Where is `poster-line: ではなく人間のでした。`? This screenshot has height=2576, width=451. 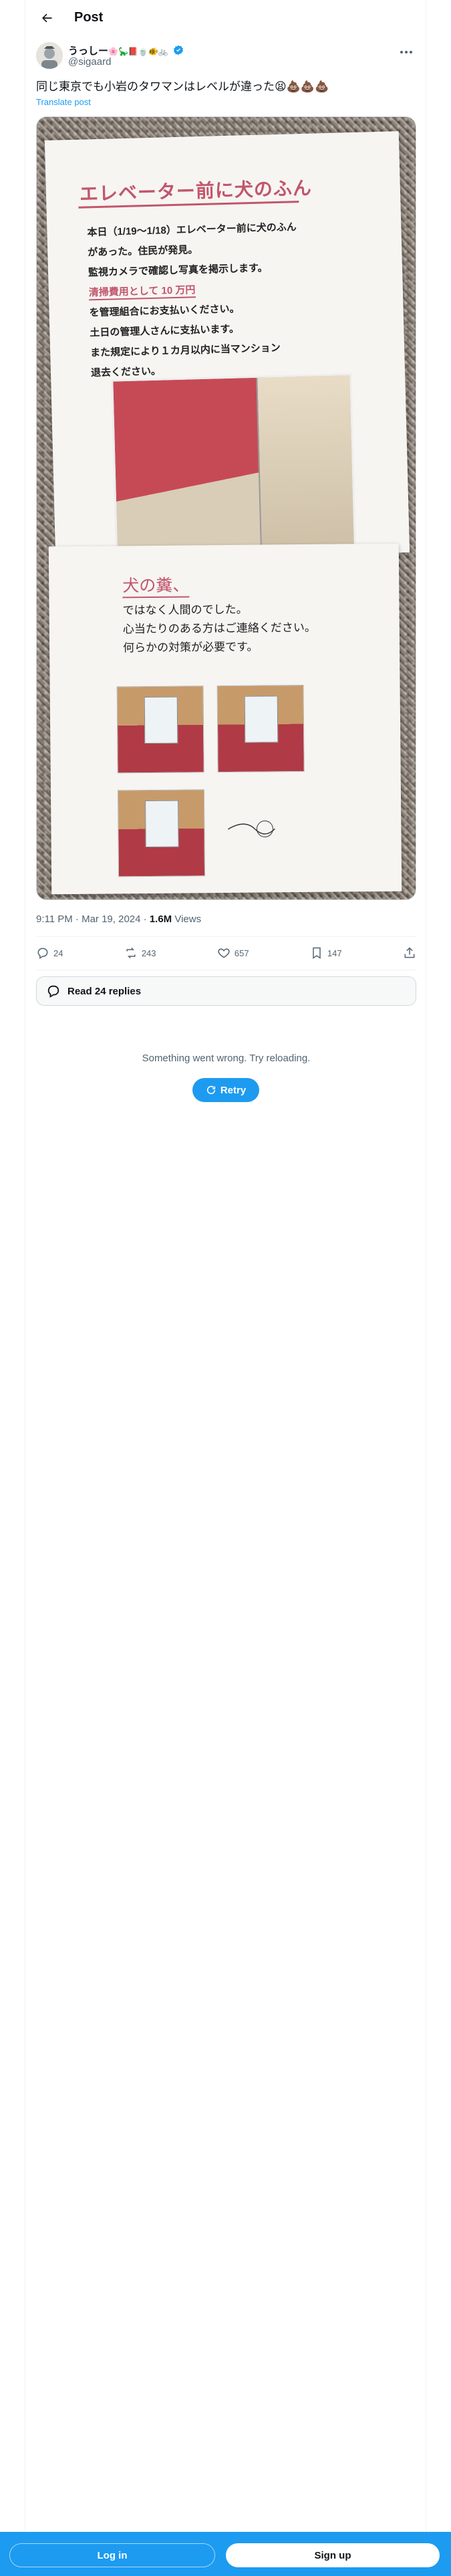 poster-line: ではなく人間のでした。 is located at coordinates (185, 610).